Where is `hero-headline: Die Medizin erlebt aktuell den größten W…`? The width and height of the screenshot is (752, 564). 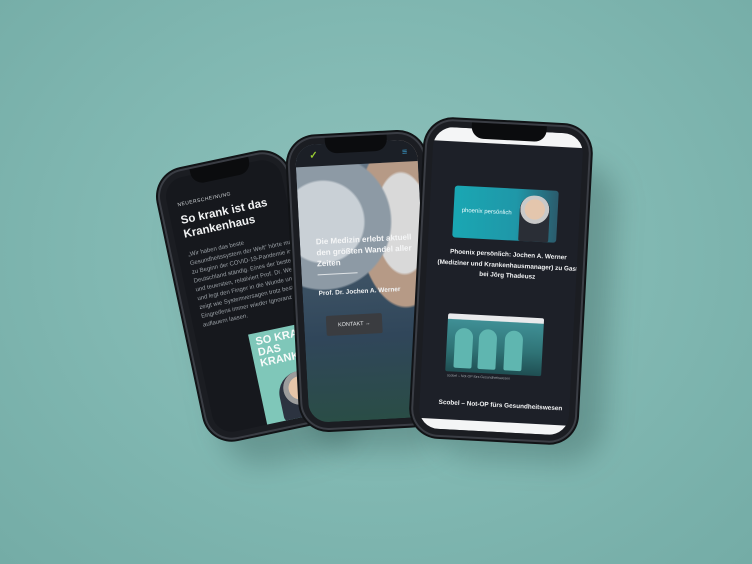
hero-headline: Die Medizin erlebt aktuell den größten W… is located at coordinates (363, 250).